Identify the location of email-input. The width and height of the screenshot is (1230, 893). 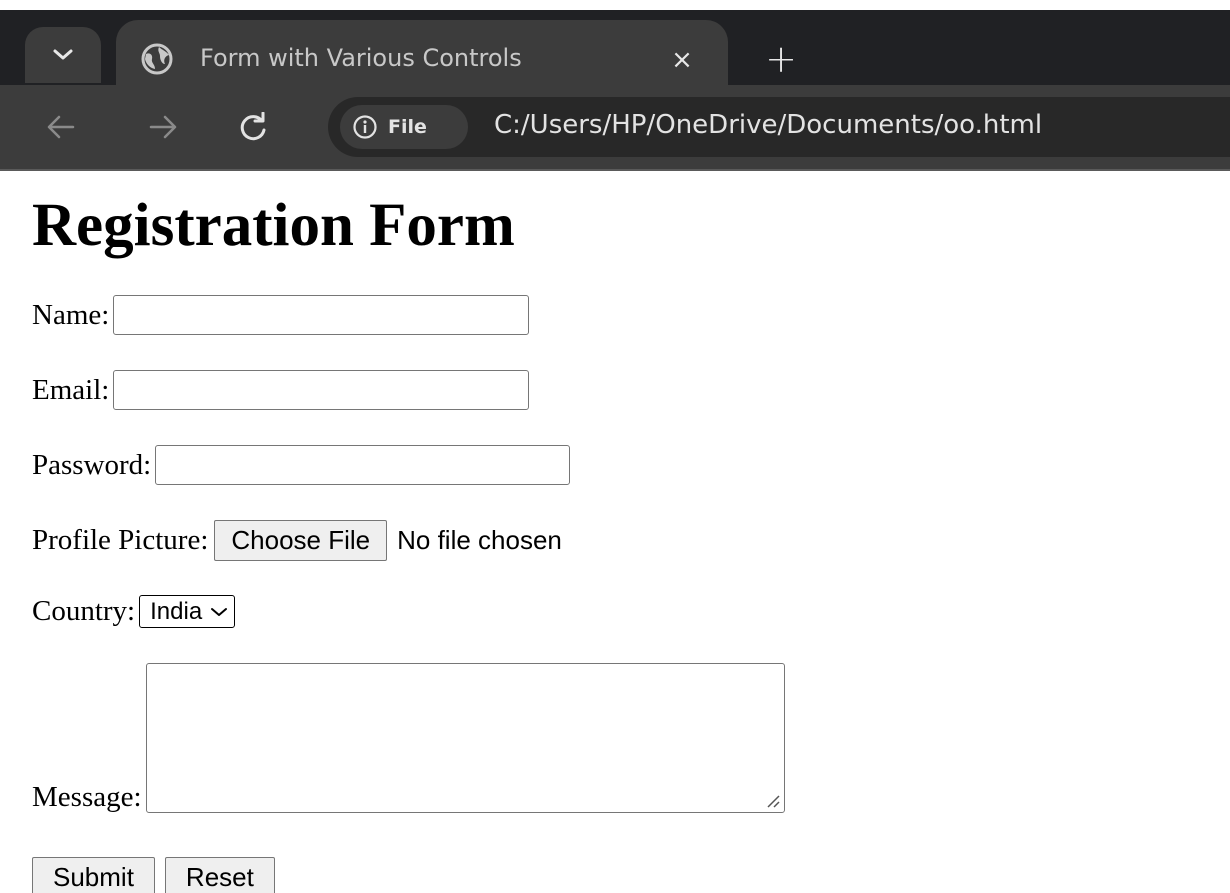
(321, 390).